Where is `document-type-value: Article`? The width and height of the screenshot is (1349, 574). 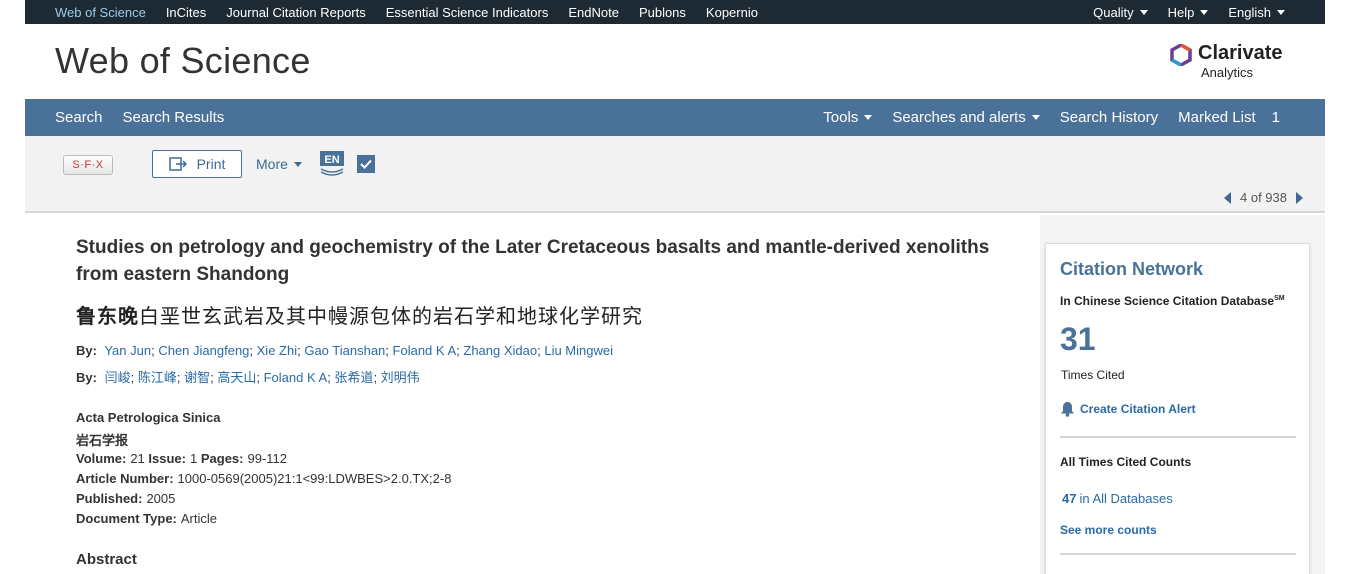 document-type-value: Article is located at coordinates (199, 518).